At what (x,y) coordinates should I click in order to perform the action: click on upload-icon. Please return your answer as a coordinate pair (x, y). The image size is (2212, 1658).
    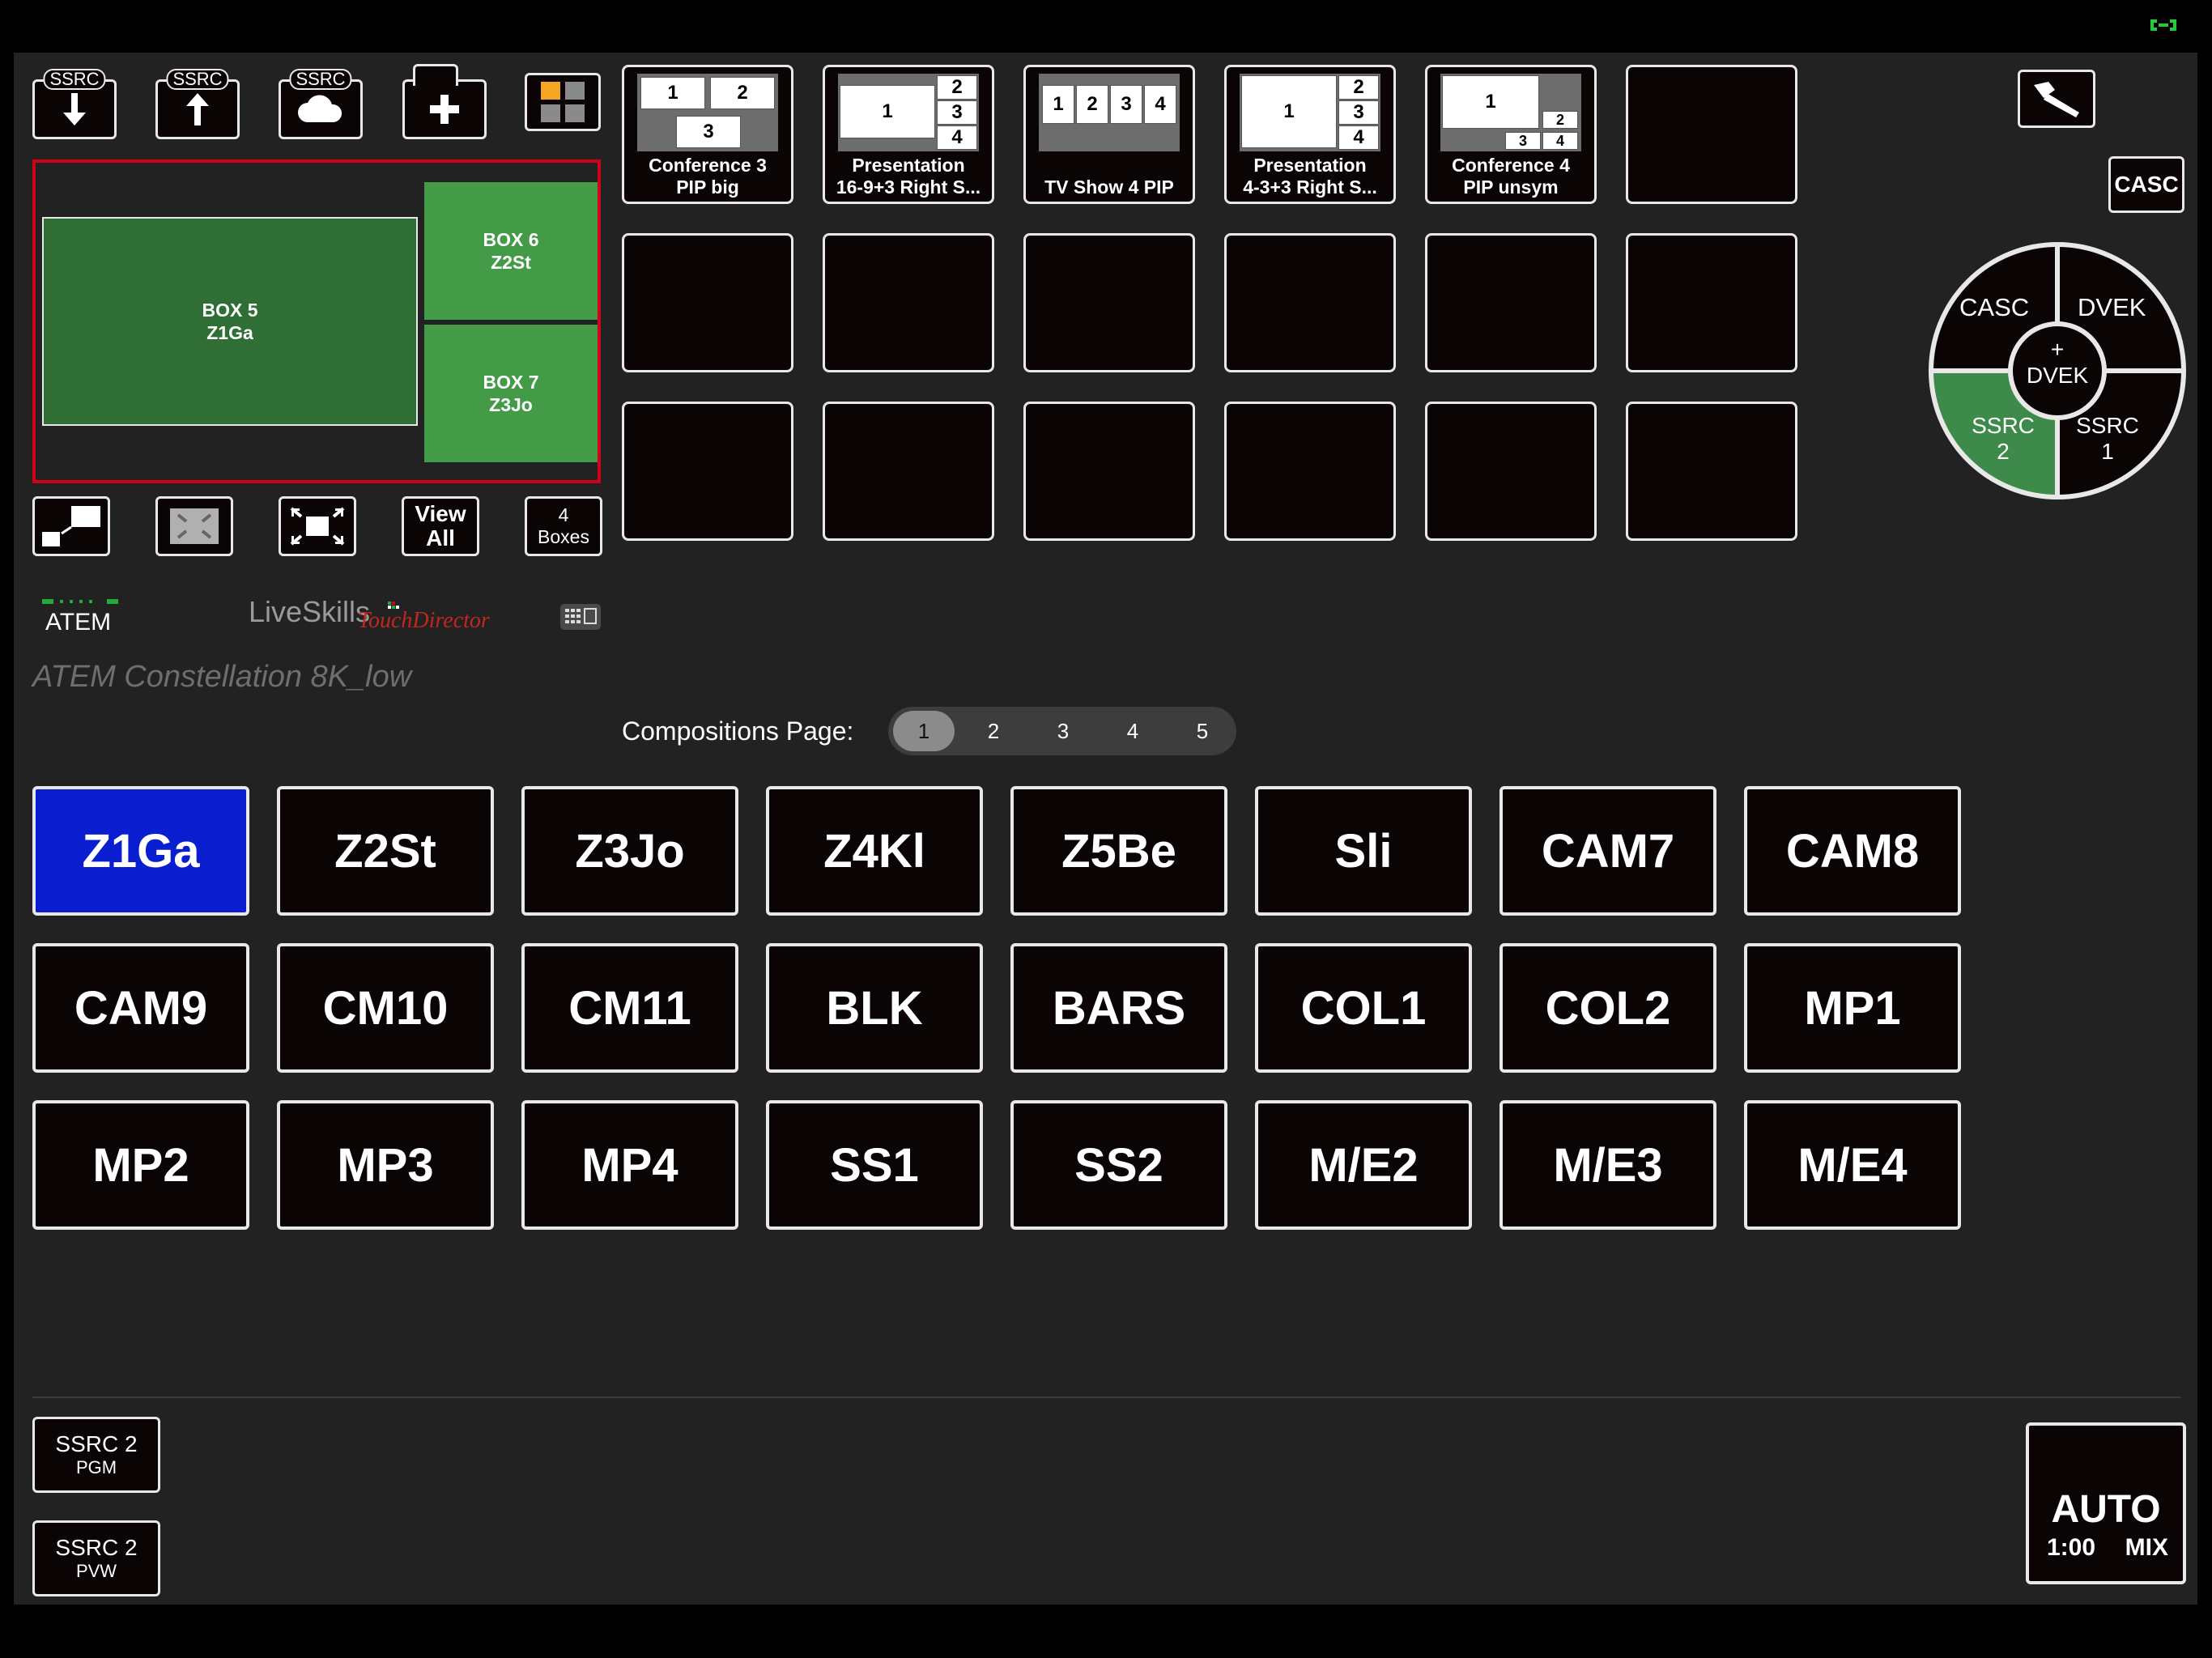
    Looking at the image, I should click on (198, 109).